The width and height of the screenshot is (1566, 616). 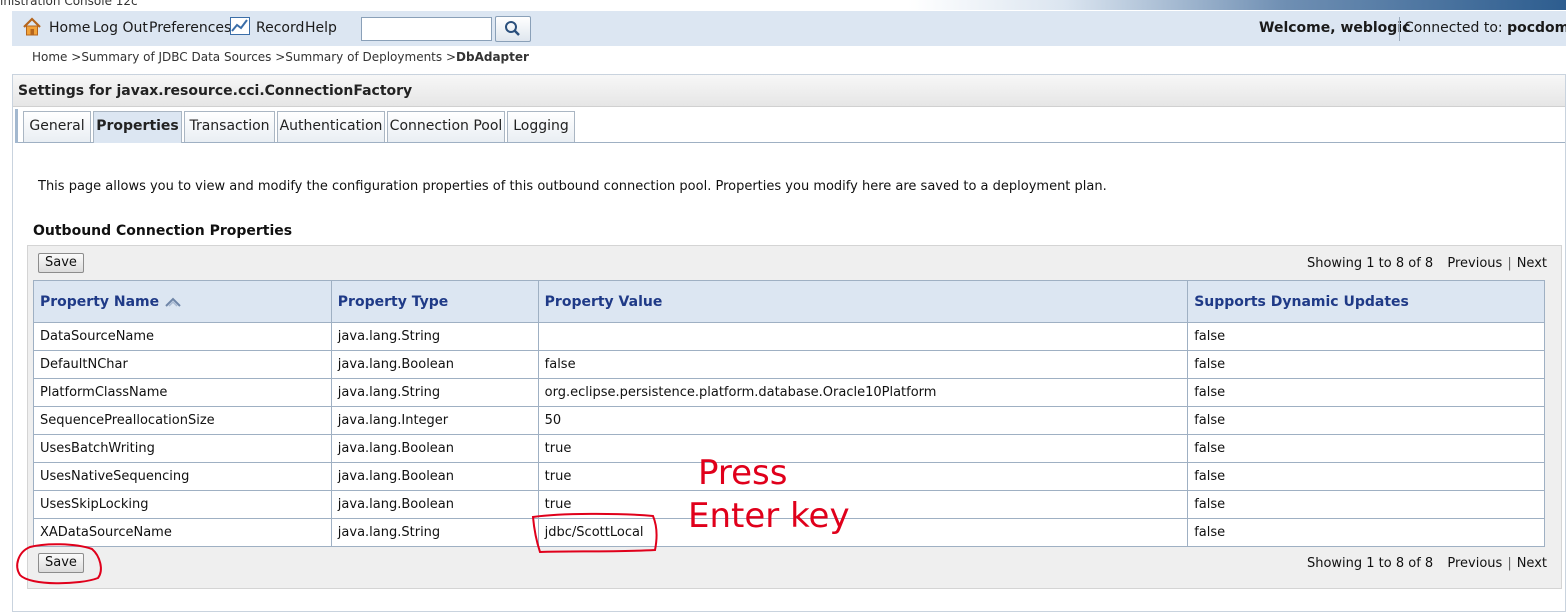 I want to click on connected-domain: pocdomai, so click(x=1536, y=28).